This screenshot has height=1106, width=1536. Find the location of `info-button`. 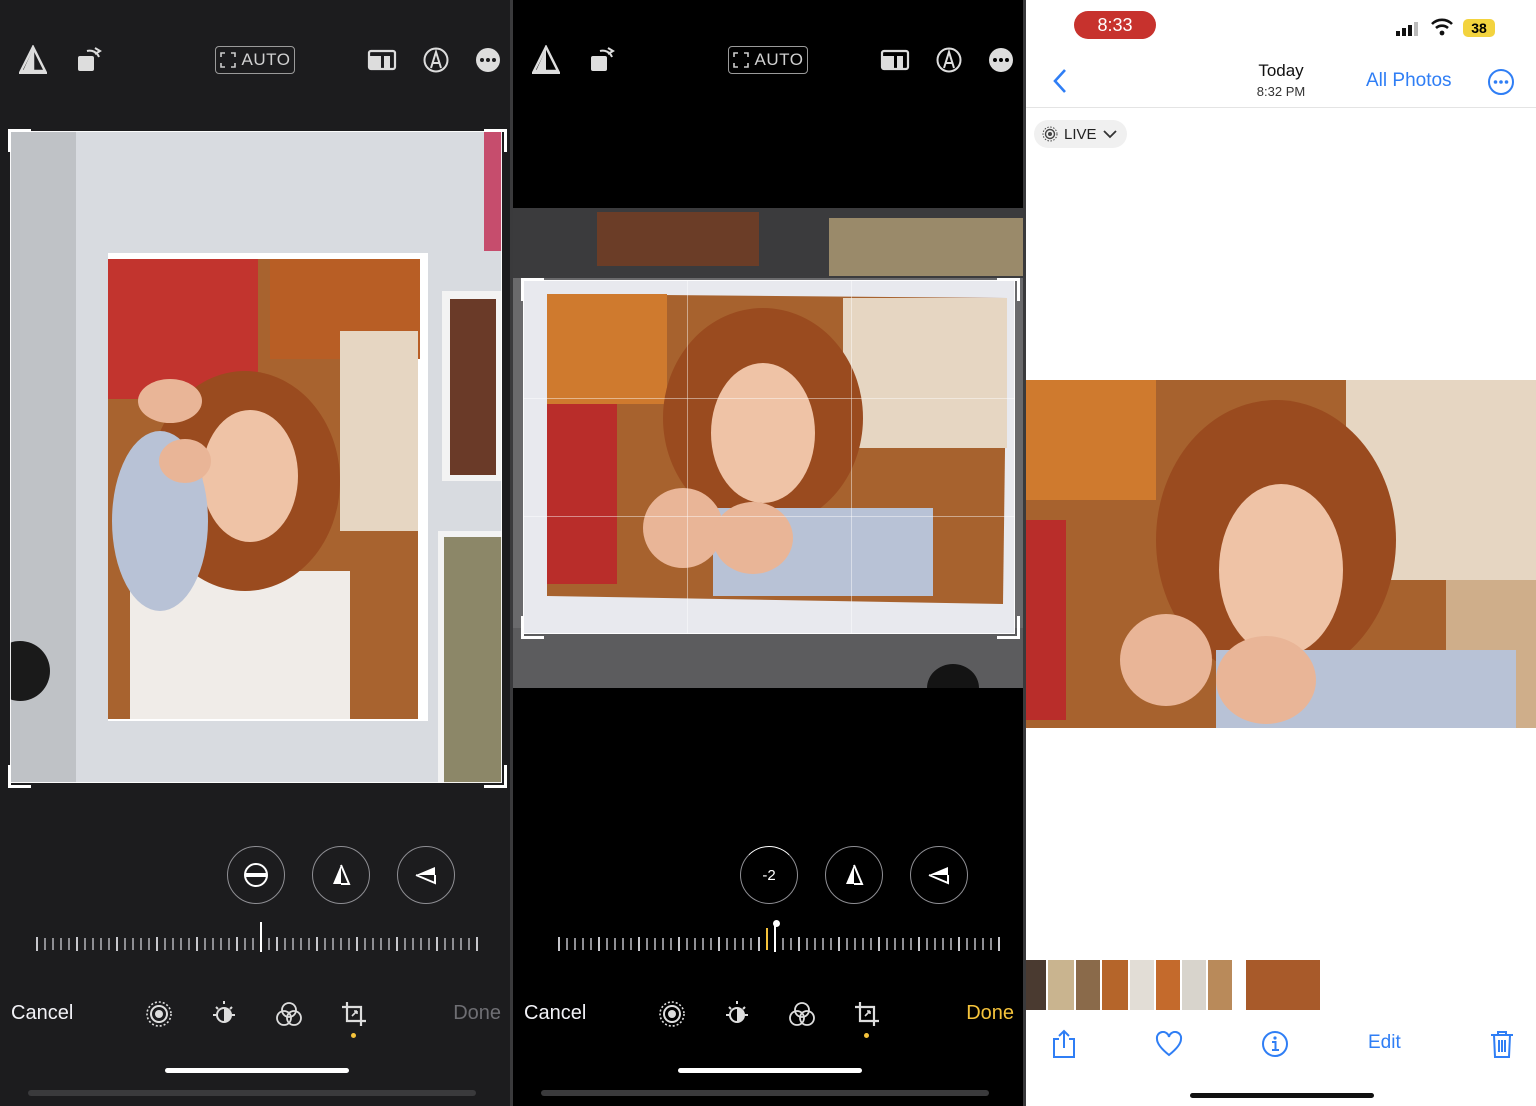

info-button is located at coordinates (1275, 1044).